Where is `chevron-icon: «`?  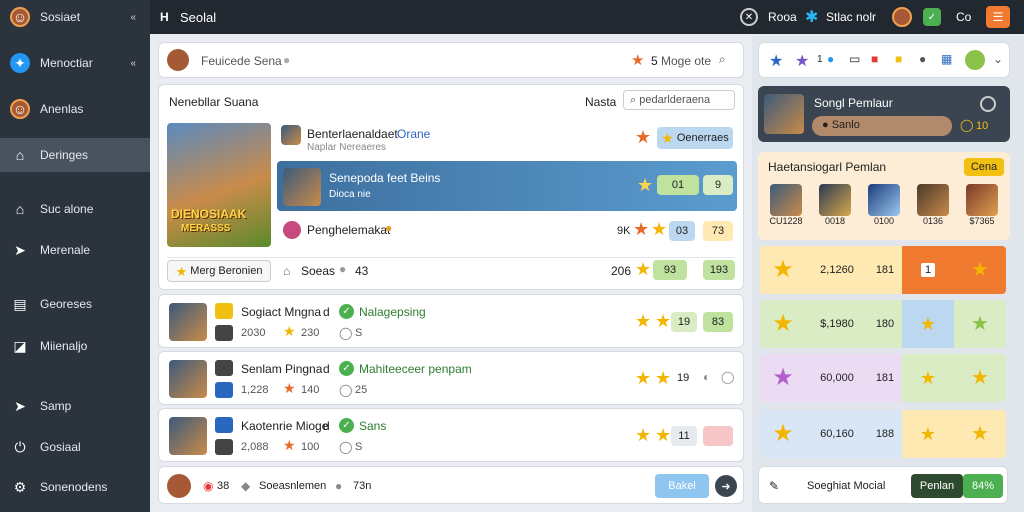
chevron-icon: « is located at coordinates (133, 63).